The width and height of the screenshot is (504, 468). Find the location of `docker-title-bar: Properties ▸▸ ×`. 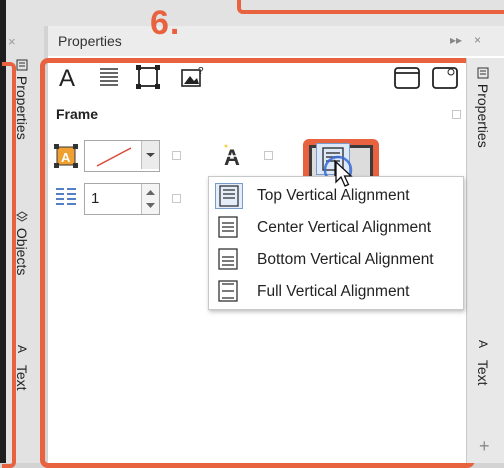

docker-title-bar: Properties ▸▸ × is located at coordinates (276, 41).